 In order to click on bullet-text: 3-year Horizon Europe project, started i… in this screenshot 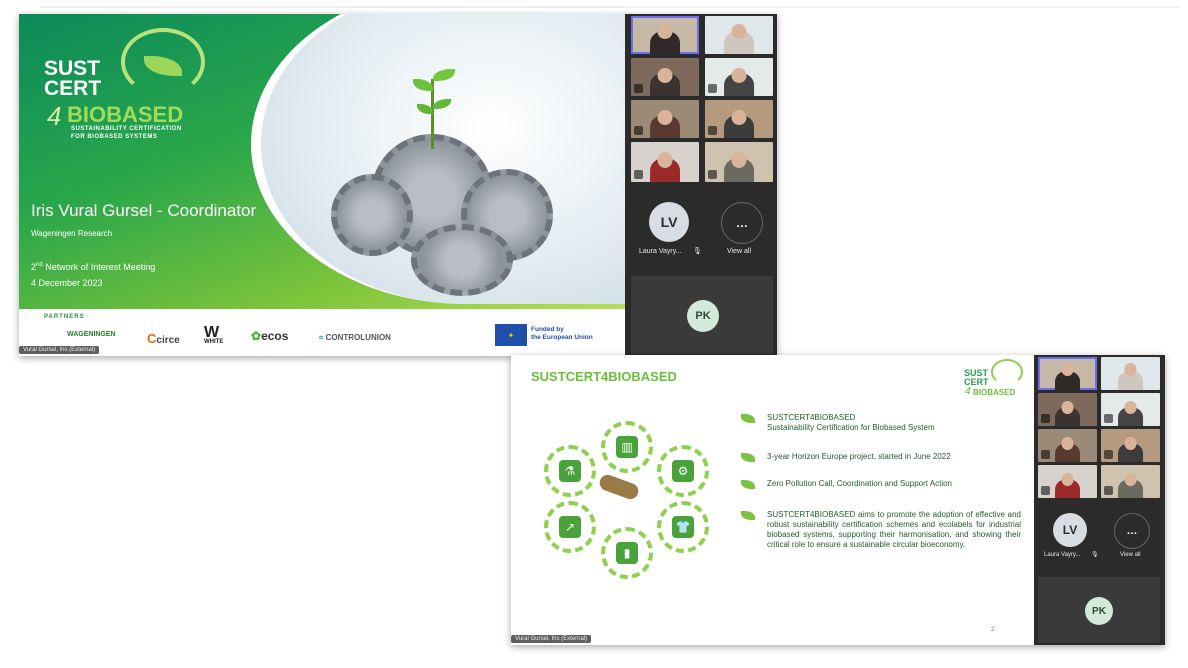, I will do `click(859, 456)`.